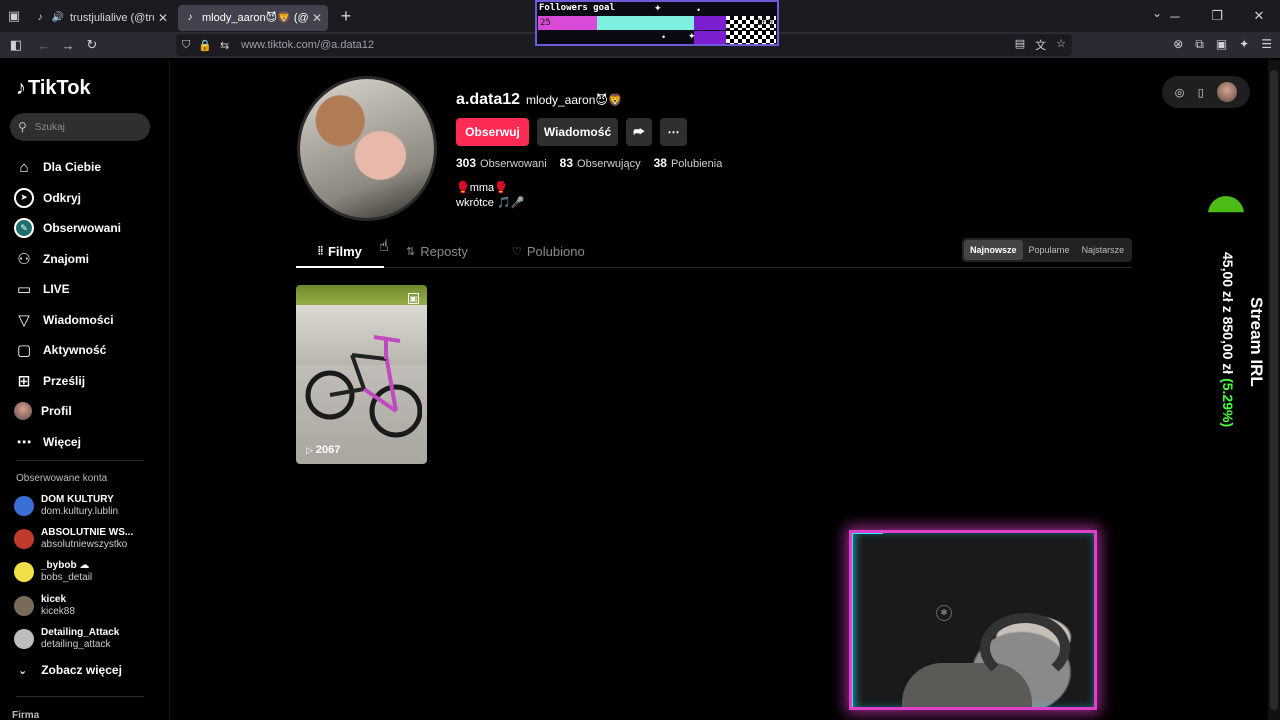 This screenshot has height=720, width=1280. What do you see at coordinates (1040, 45) in the screenshot?
I see `translate-icon: 文` at bounding box center [1040, 45].